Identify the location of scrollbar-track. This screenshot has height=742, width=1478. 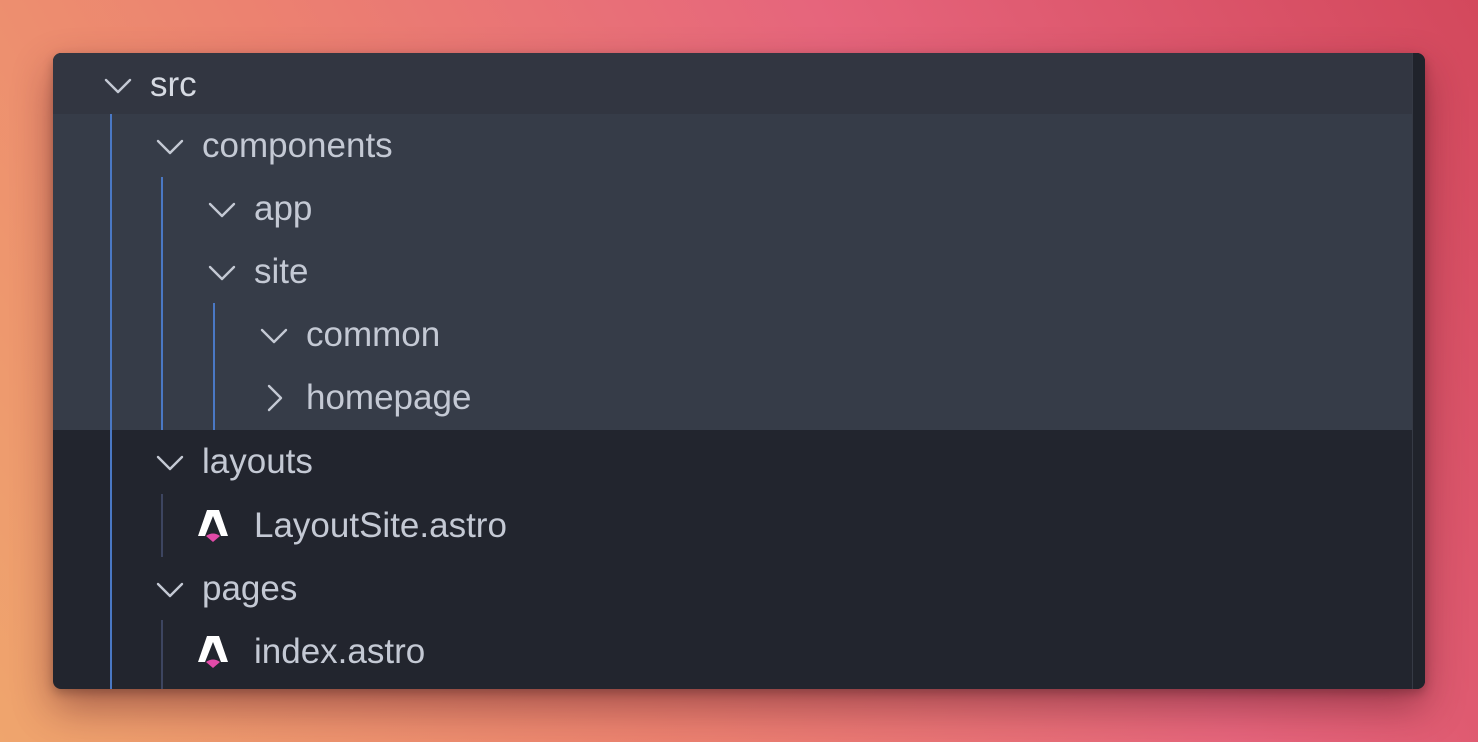
(1418, 371).